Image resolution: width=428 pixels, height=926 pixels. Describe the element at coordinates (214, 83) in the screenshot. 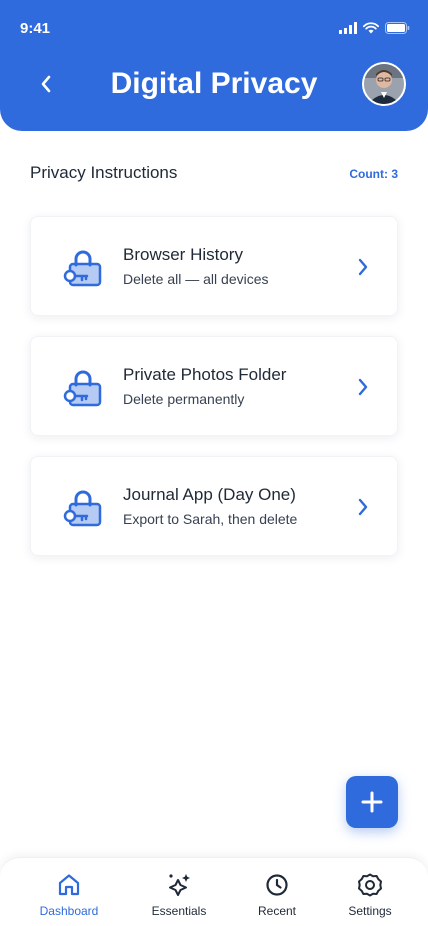

I see `page-title: Digital Privacy` at that location.